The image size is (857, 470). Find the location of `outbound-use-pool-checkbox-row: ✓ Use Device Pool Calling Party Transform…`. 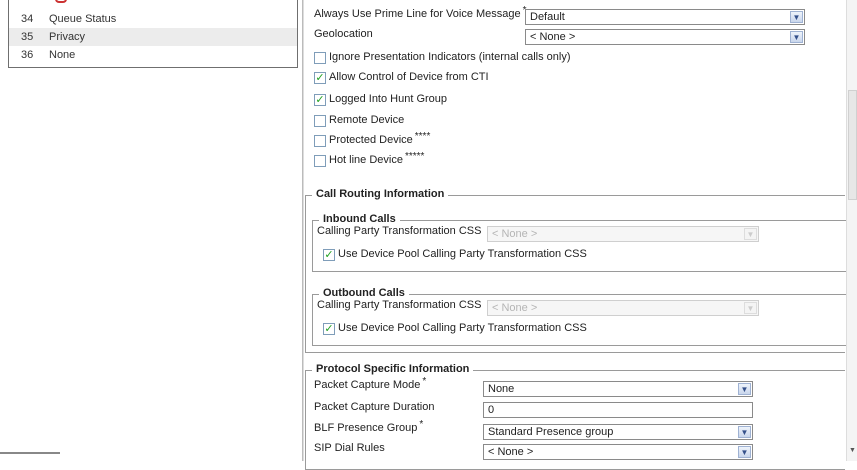

outbound-use-pool-checkbox-row: ✓ Use Device Pool Calling Party Transform… is located at coordinates (455, 329).